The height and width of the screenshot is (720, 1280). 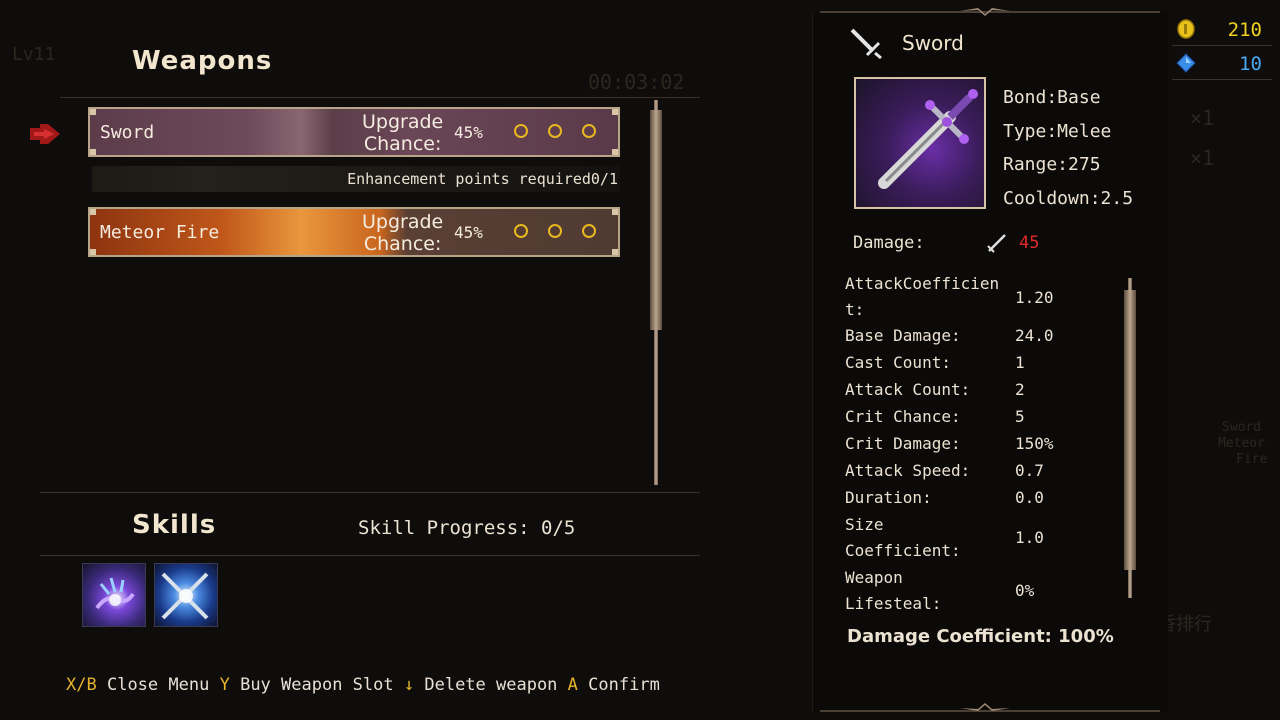 What do you see at coordinates (1130, 430) in the screenshot?
I see `stats-scrollbar-thumb` at bounding box center [1130, 430].